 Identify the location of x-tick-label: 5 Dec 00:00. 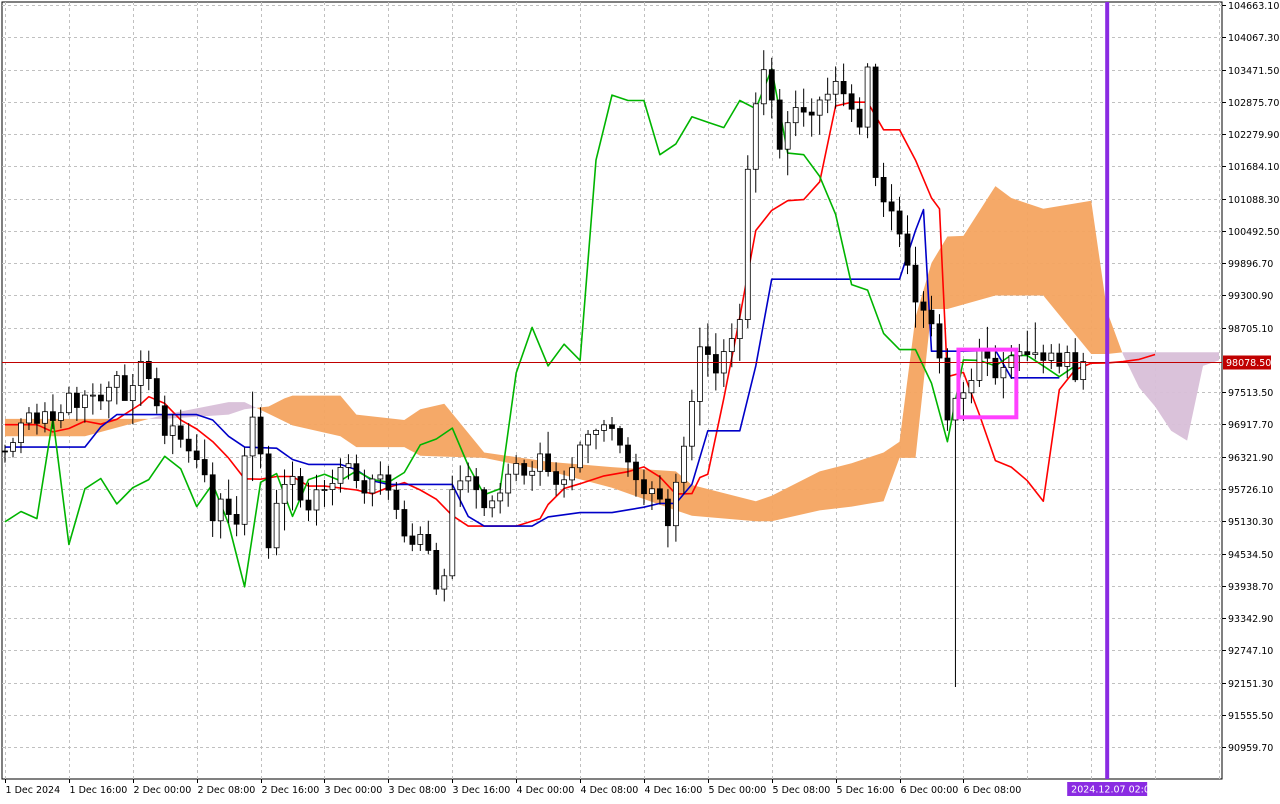
(738, 790).